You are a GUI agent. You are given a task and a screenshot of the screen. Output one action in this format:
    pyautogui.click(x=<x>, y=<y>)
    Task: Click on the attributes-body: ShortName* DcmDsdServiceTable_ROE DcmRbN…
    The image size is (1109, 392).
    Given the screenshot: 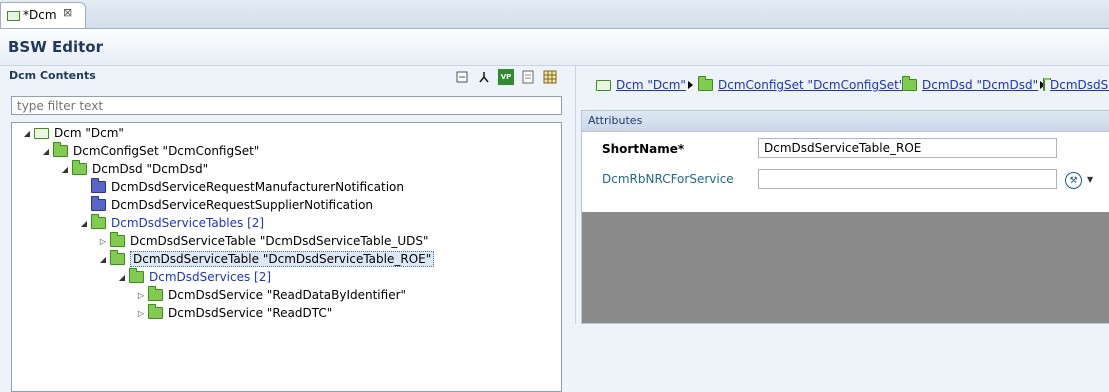 What is the action you would take?
    pyautogui.click(x=845, y=172)
    